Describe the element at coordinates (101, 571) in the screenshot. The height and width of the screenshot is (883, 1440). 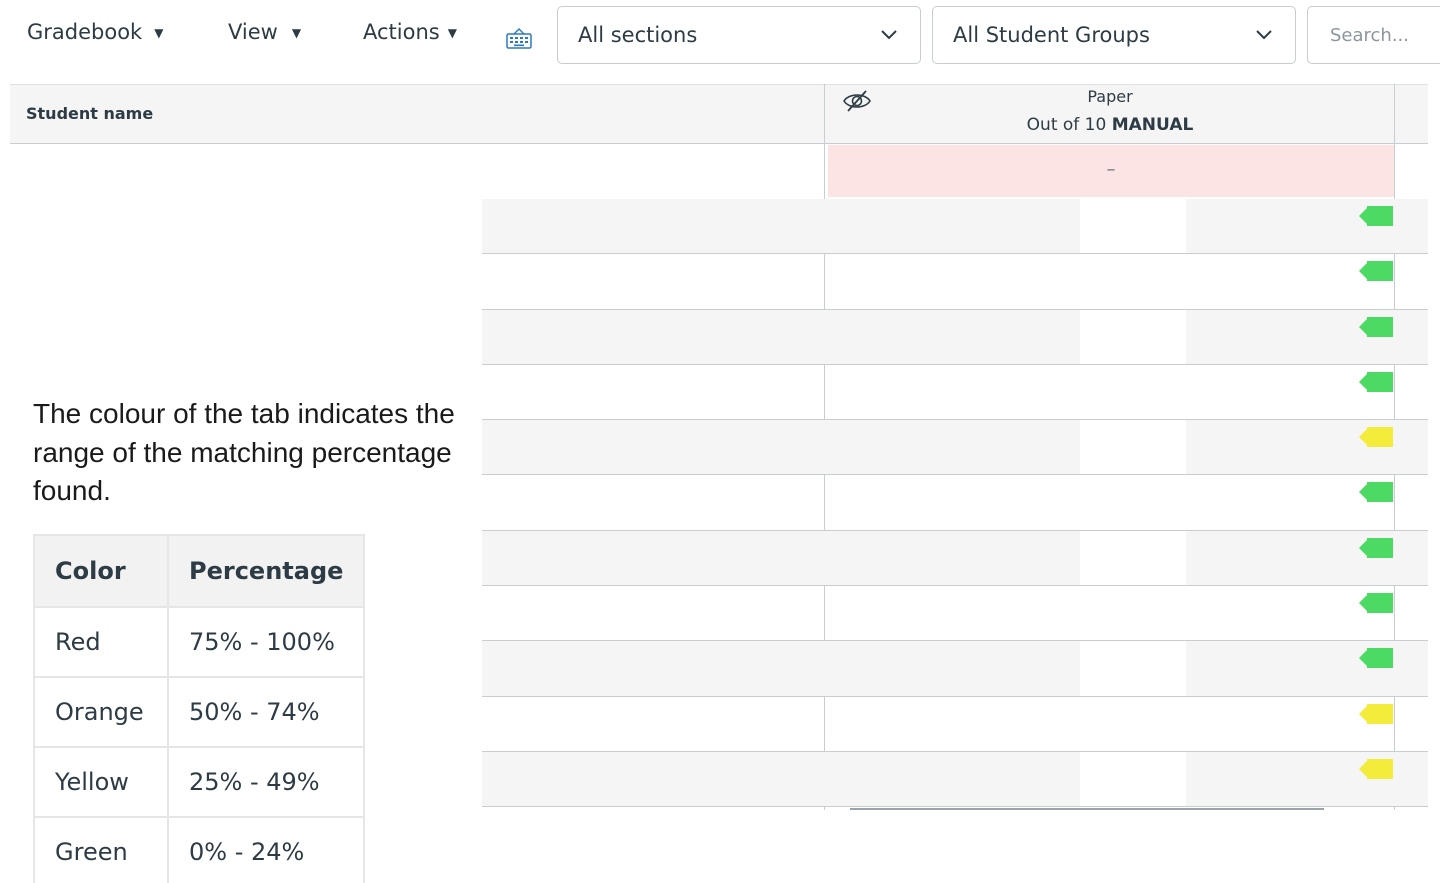
I see `legend-header-color: Color` at that location.